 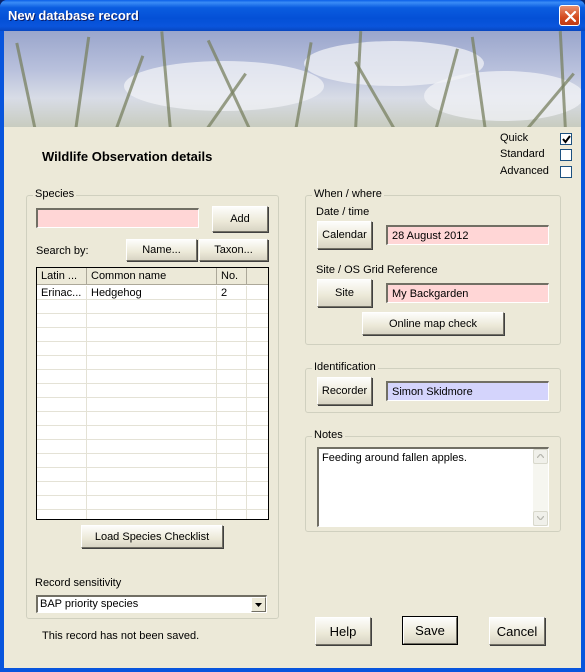 I want to click on column-header-common-name: Common name, so click(x=152, y=276).